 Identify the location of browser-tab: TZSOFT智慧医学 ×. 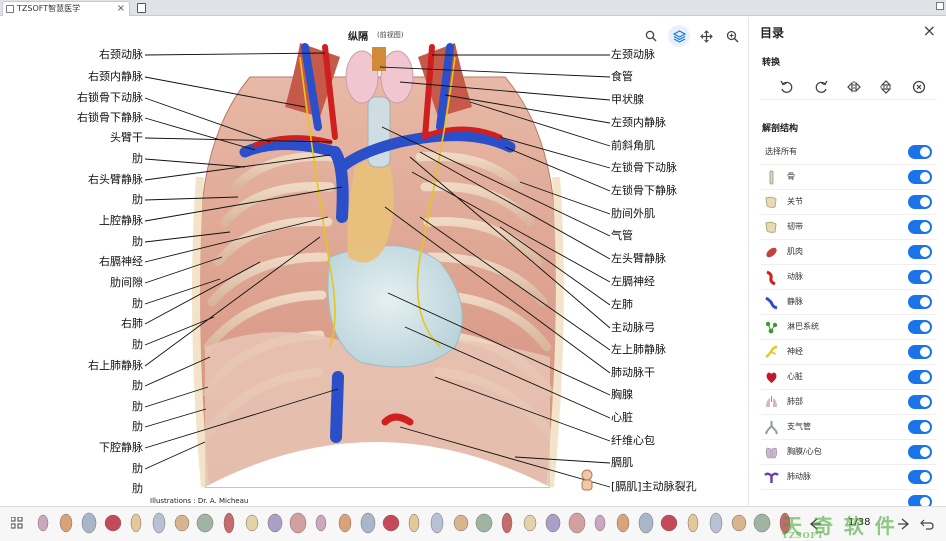
(66, 8).